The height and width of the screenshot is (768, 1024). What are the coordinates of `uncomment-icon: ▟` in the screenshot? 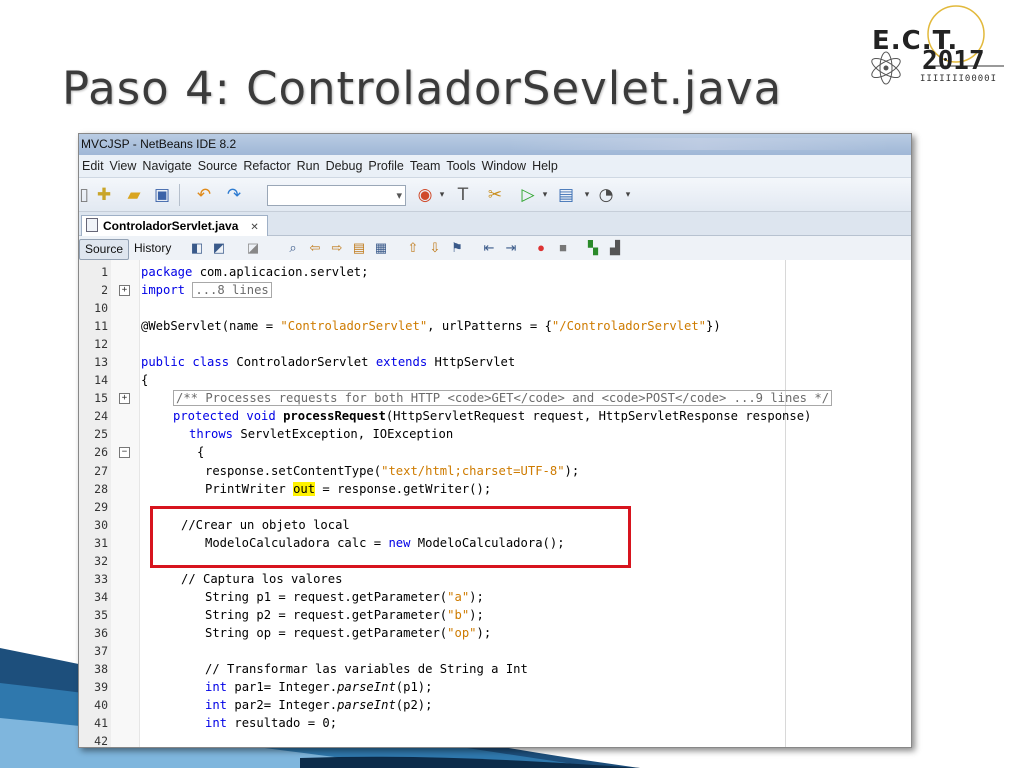 It's located at (615, 248).